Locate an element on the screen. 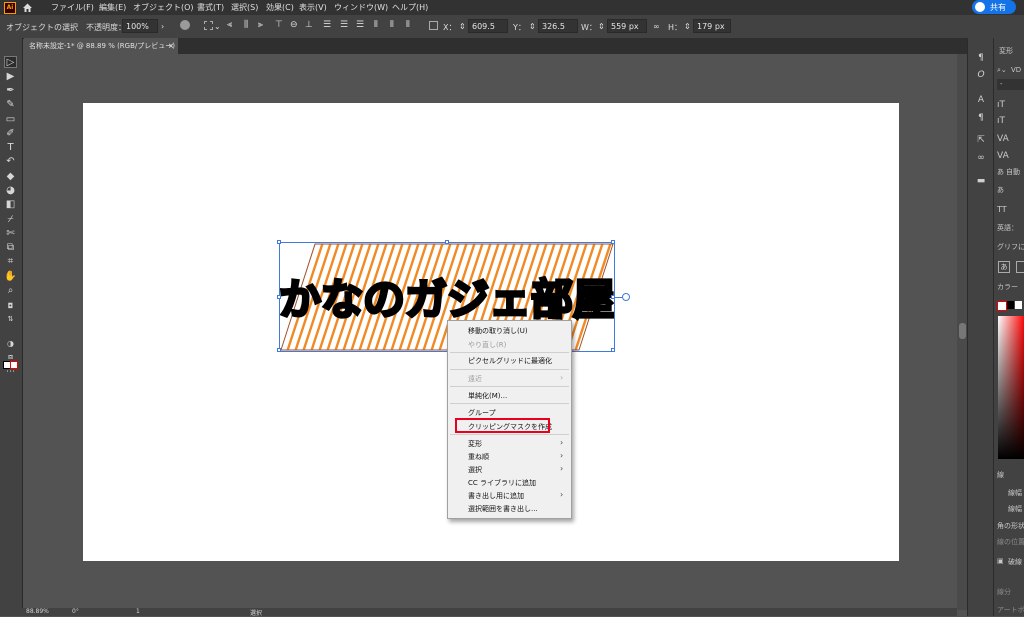 The height and width of the screenshot is (617, 1024). transform-each-icon is located at coordinates (208, 25).